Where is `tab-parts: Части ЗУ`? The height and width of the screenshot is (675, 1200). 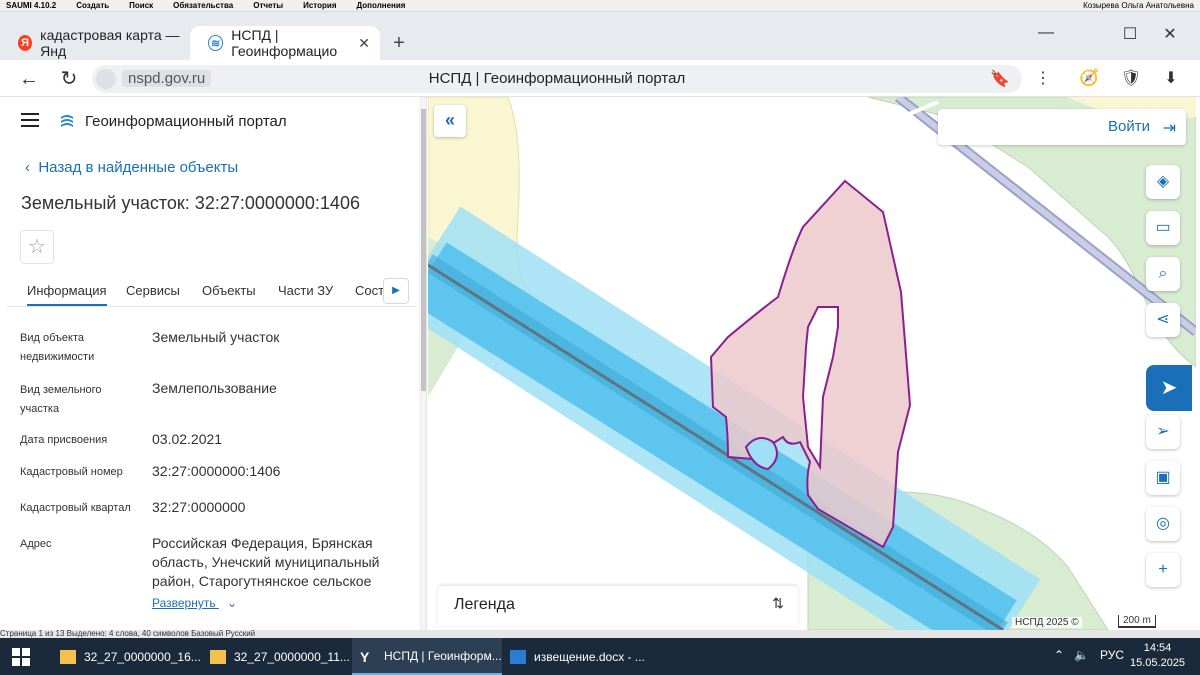 tab-parts: Части ЗУ is located at coordinates (305, 290).